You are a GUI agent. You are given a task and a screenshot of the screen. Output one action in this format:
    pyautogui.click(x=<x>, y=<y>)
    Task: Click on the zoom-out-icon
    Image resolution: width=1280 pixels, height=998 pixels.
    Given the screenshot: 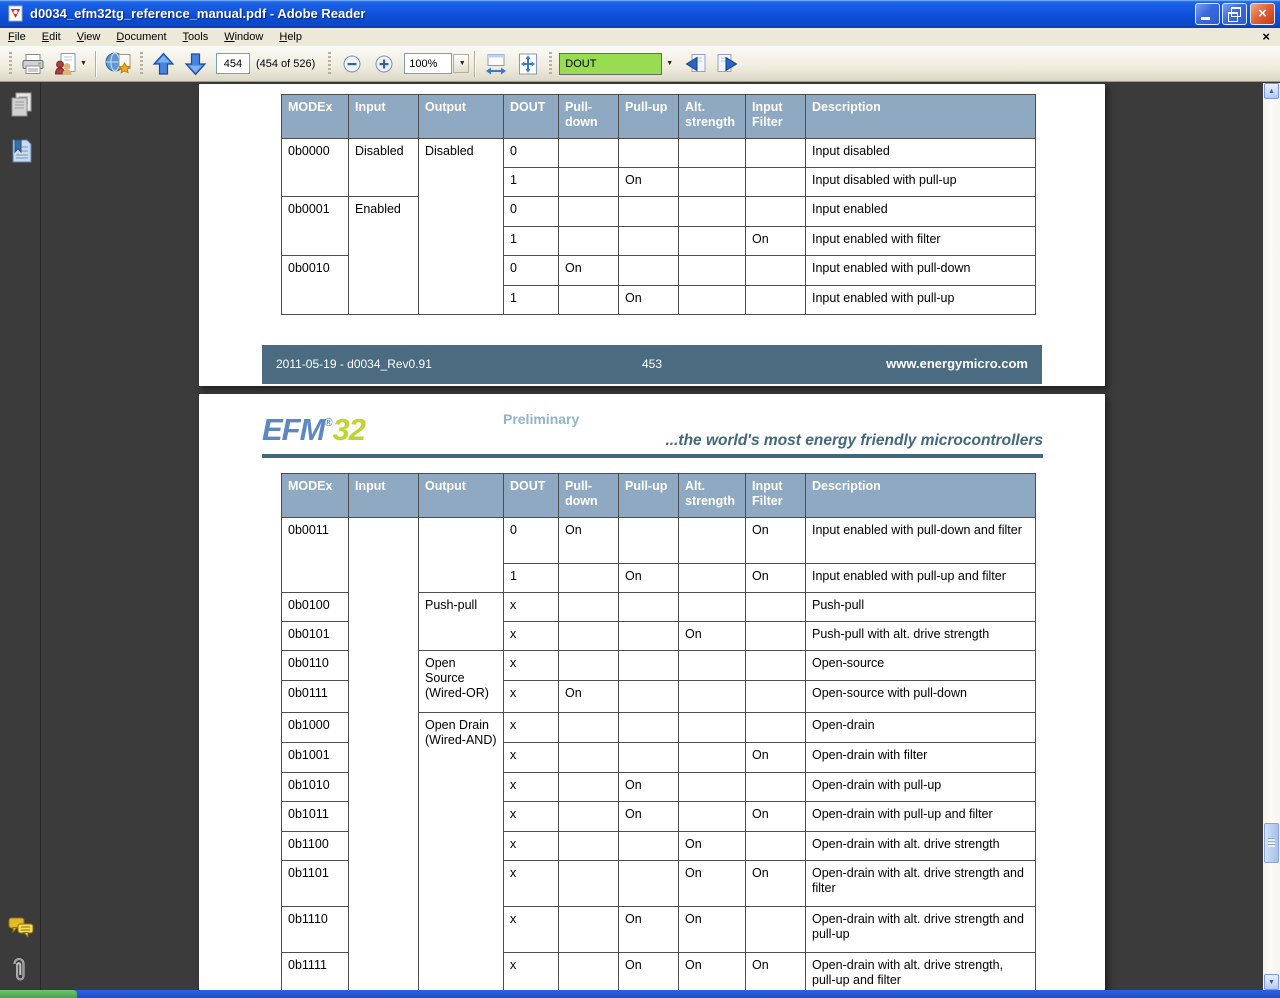 What is the action you would take?
    pyautogui.click(x=352, y=63)
    